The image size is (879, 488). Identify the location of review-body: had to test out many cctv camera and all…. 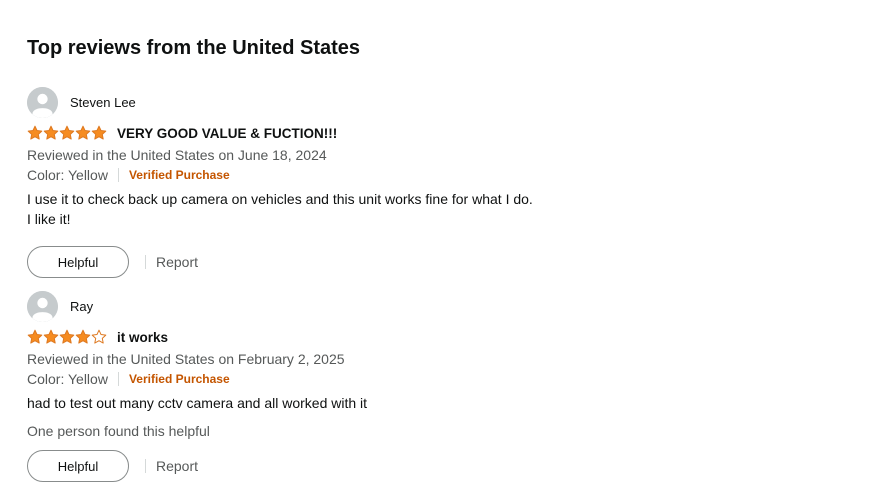
(327, 403).